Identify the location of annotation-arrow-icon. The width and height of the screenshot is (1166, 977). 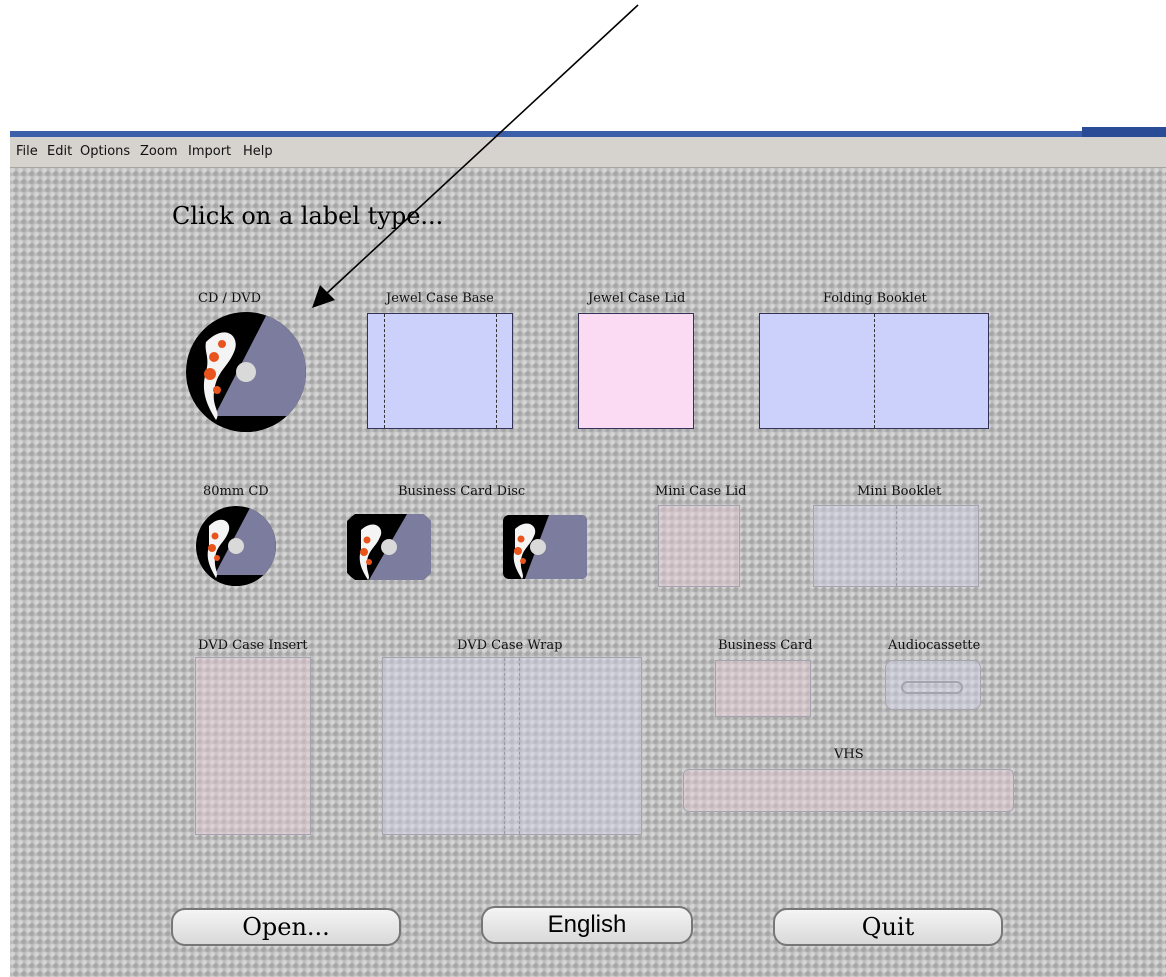
(475, 156).